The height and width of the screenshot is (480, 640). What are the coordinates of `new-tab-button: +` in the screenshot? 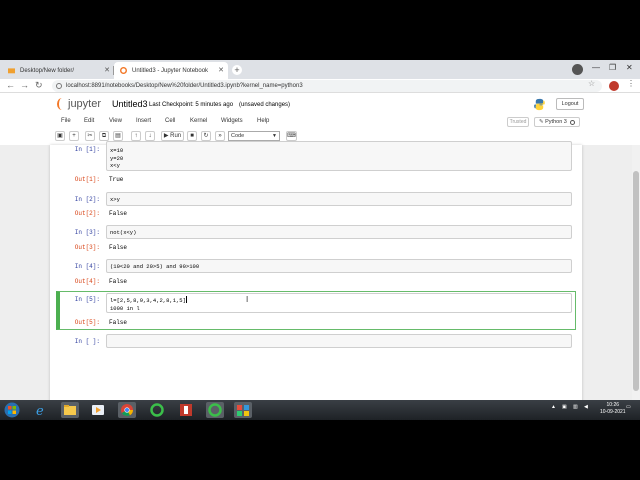 It's located at (237, 70).